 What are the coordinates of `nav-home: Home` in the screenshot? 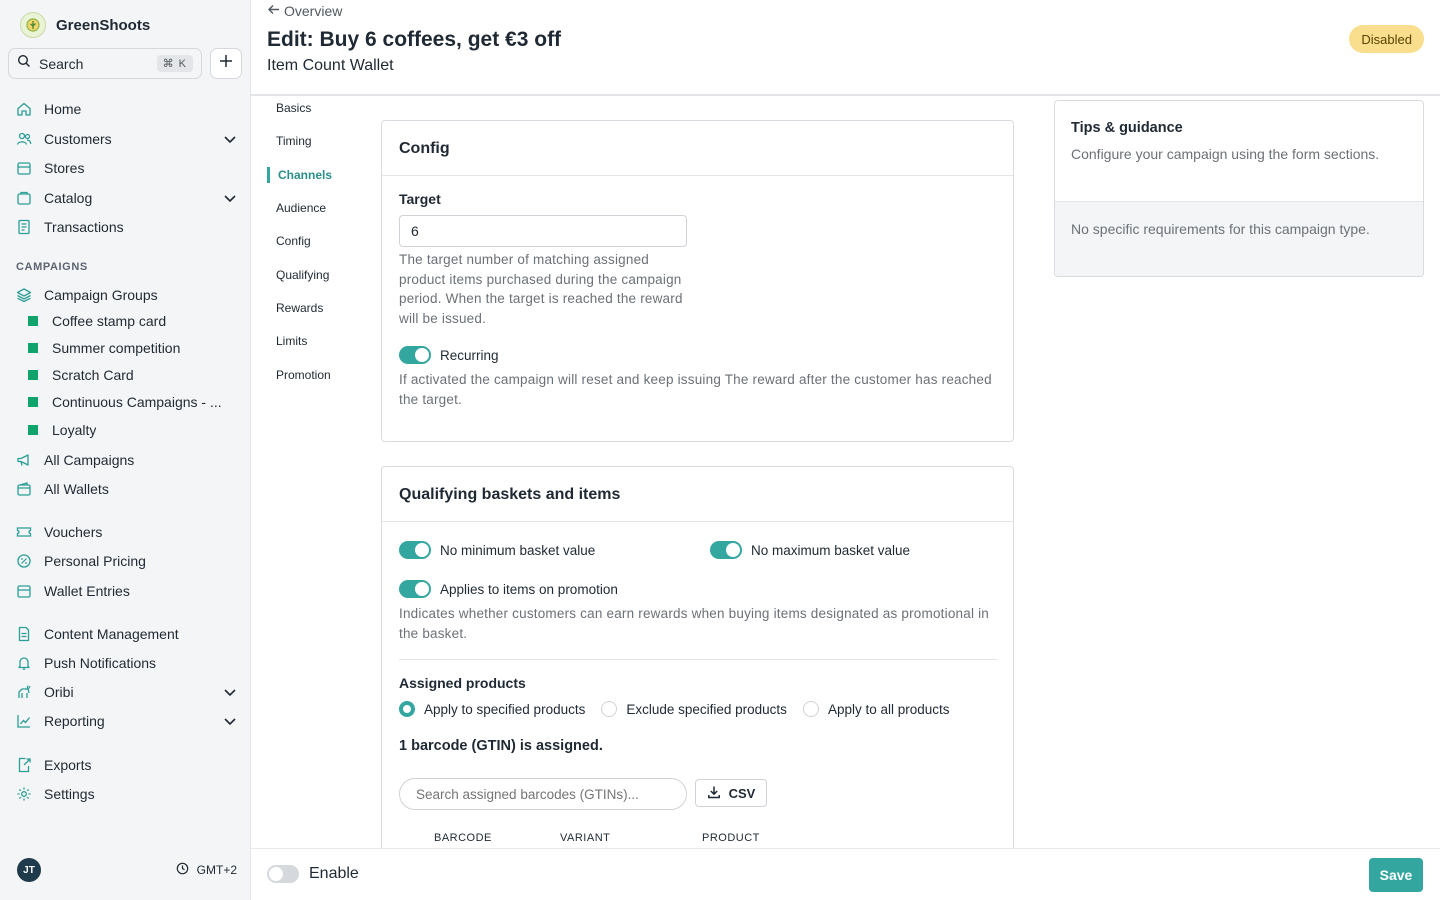 It's located at (129, 109).